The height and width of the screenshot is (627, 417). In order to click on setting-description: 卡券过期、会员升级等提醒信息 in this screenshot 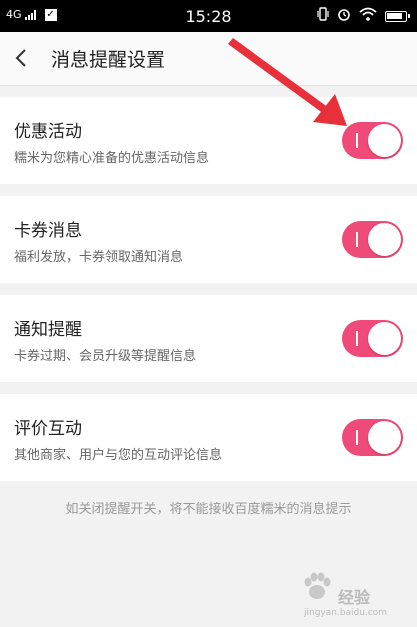, I will do `click(105, 356)`.